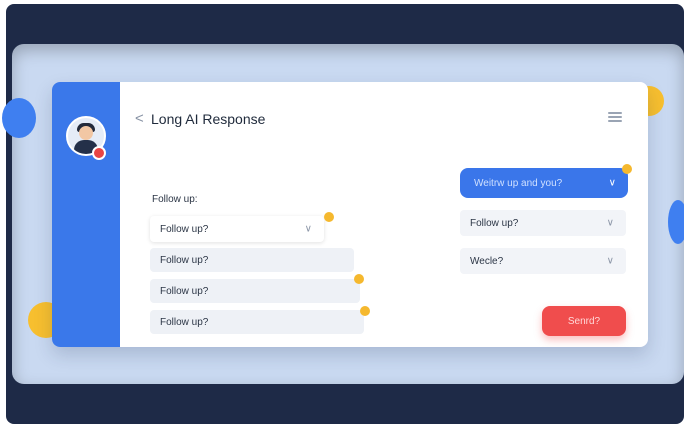 The width and height of the screenshot is (684, 424). What do you see at coordinates (518, 183) in the screenshot?
I see `message-pill-text: Weitrw up and you?` at bounding box center [518, 183].